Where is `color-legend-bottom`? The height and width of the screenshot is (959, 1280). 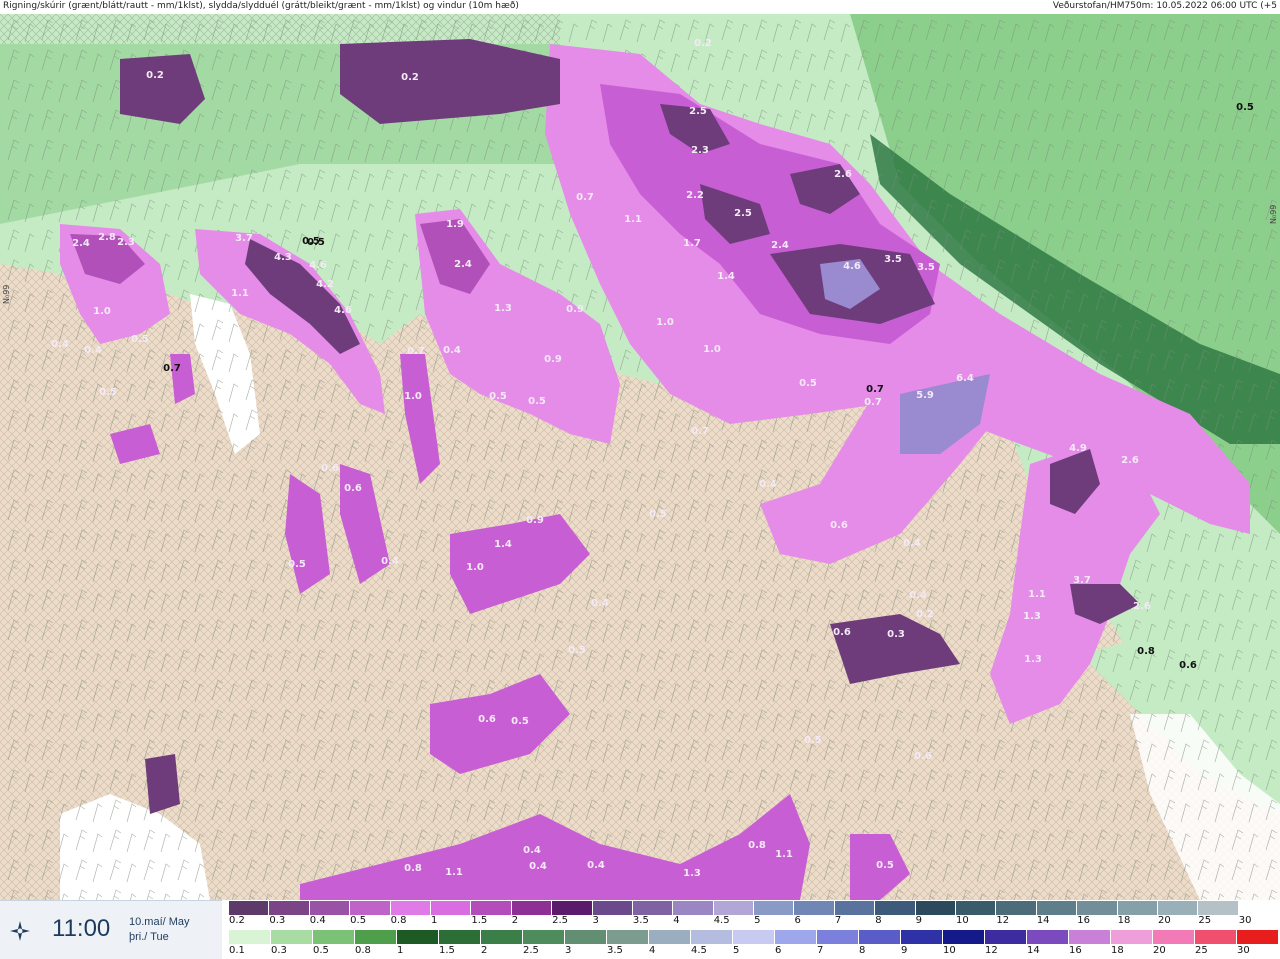
color-legend-bottom is located at coordinates (754, 937).